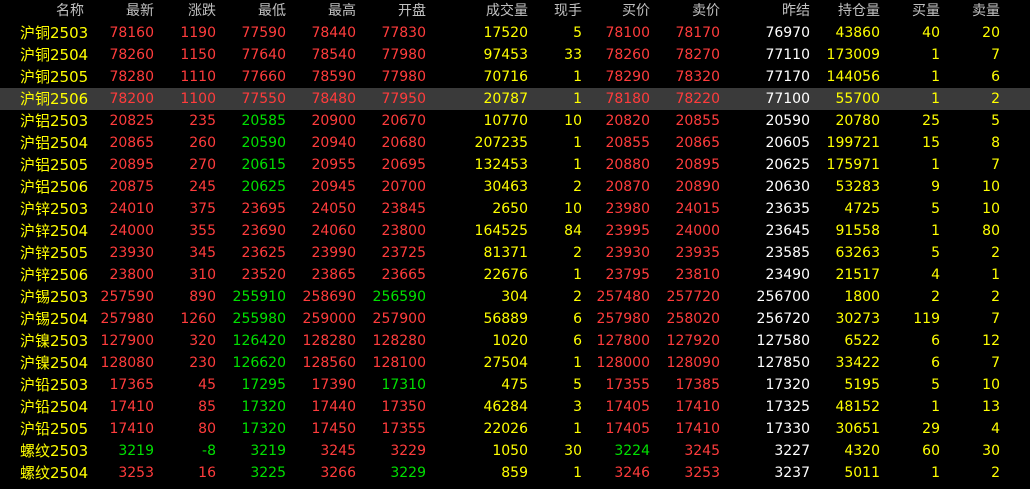  What do you see at coordinates (935, 165) in the screenshot?
I see `bid-volume: 1` at bounding box center [935, 165].